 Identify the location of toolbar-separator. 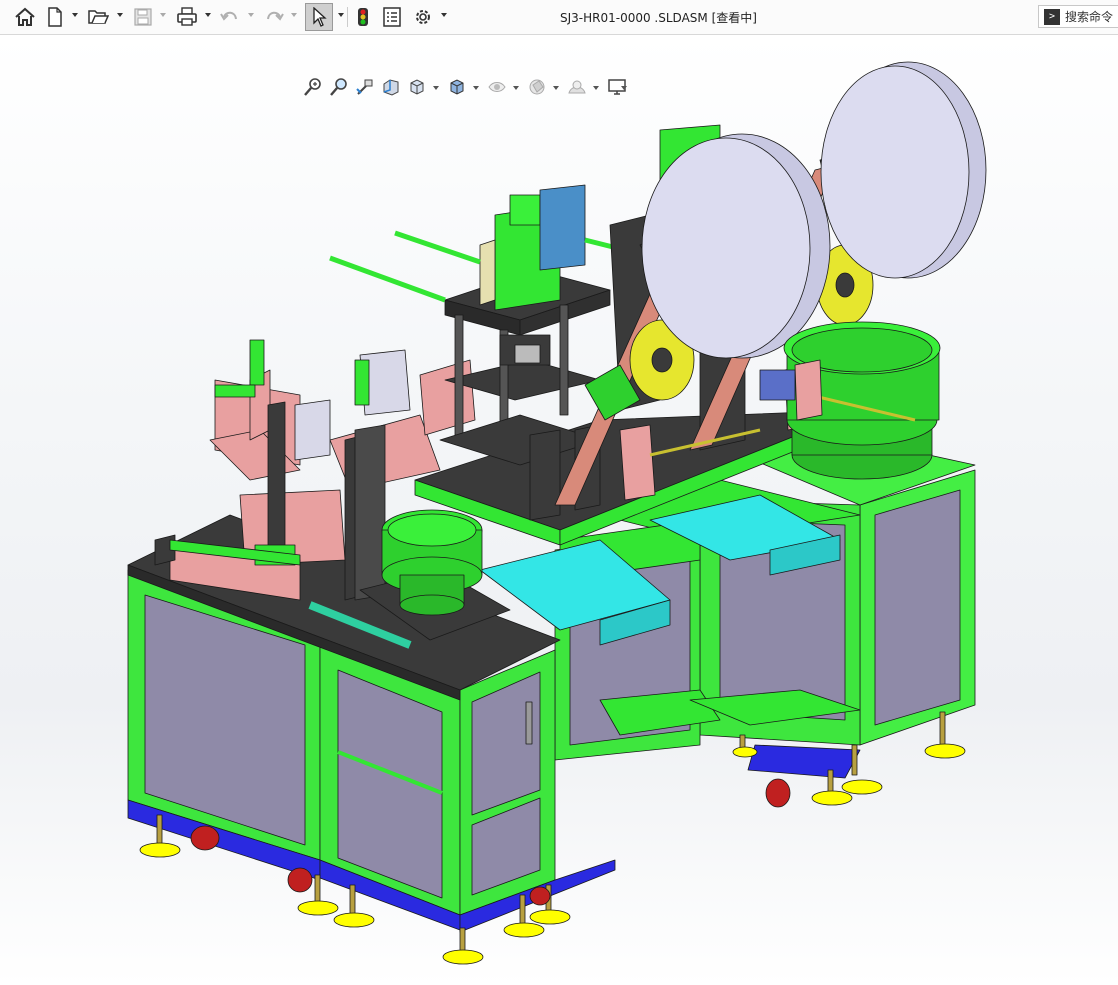
(347, 17).